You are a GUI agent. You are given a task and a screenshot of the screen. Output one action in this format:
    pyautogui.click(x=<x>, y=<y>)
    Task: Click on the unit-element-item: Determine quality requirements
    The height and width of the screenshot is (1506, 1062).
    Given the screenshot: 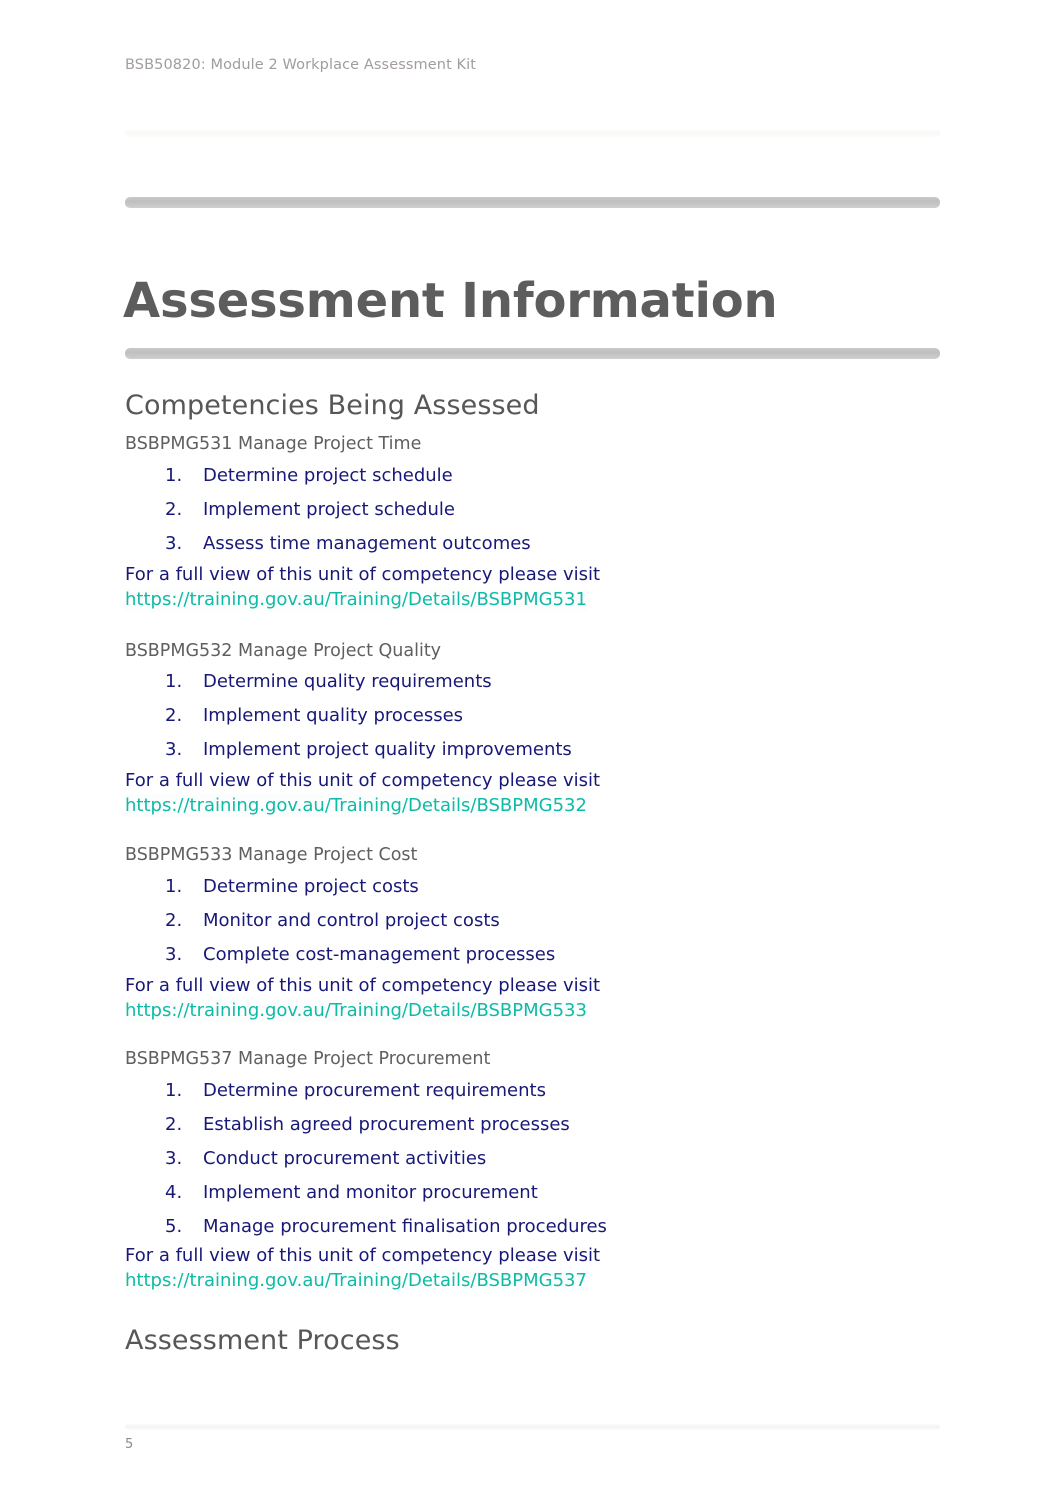 What is the action you would take?
    pyautogui.click(x=328, y=682)
    